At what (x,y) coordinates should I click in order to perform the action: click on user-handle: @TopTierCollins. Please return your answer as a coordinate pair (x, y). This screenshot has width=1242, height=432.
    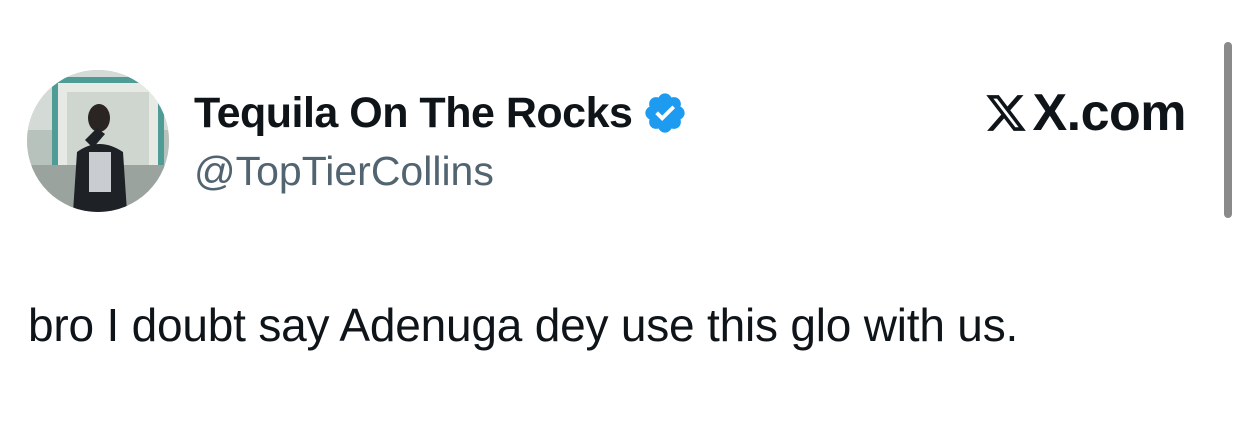
    Looking at the image, I should click on (441, 171).